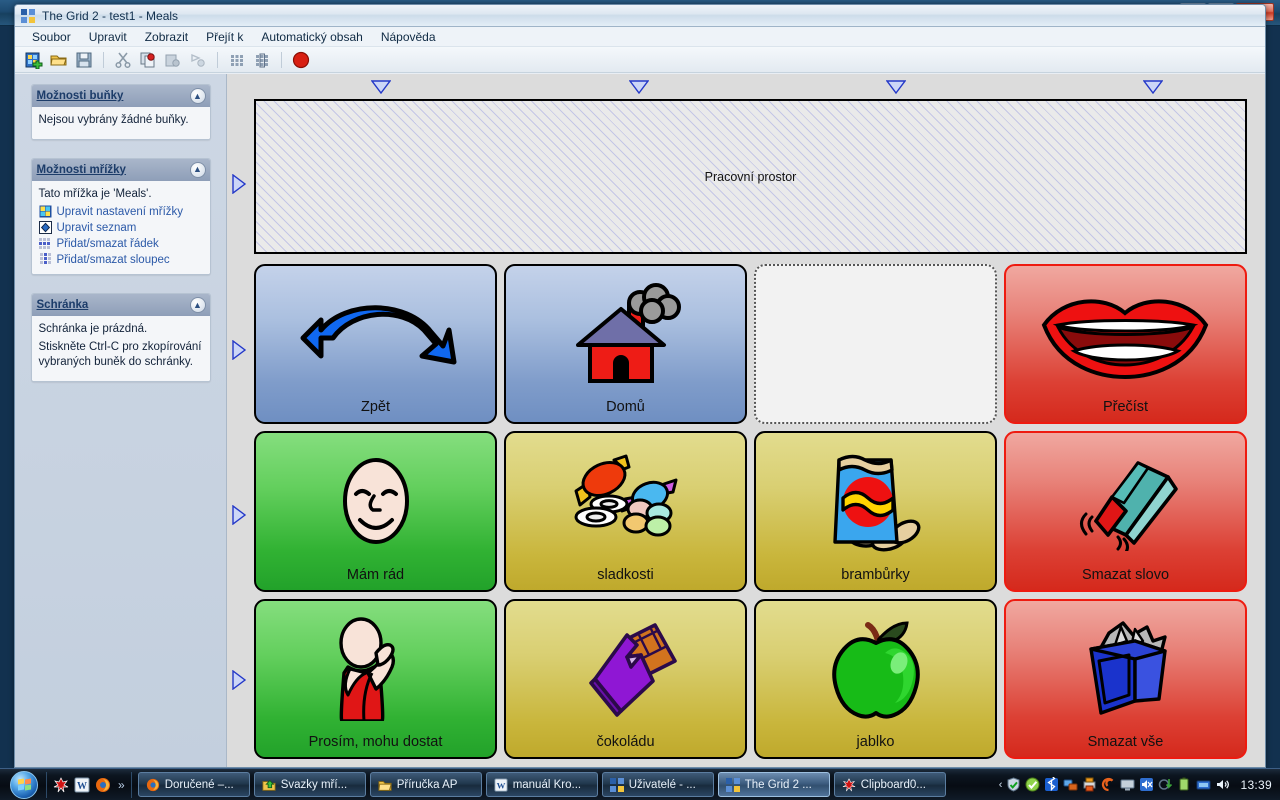  What do you see at coordinates (262, 60) in the screenshot?
I see `grid-columns-icon` at bounding box center [262, 60].